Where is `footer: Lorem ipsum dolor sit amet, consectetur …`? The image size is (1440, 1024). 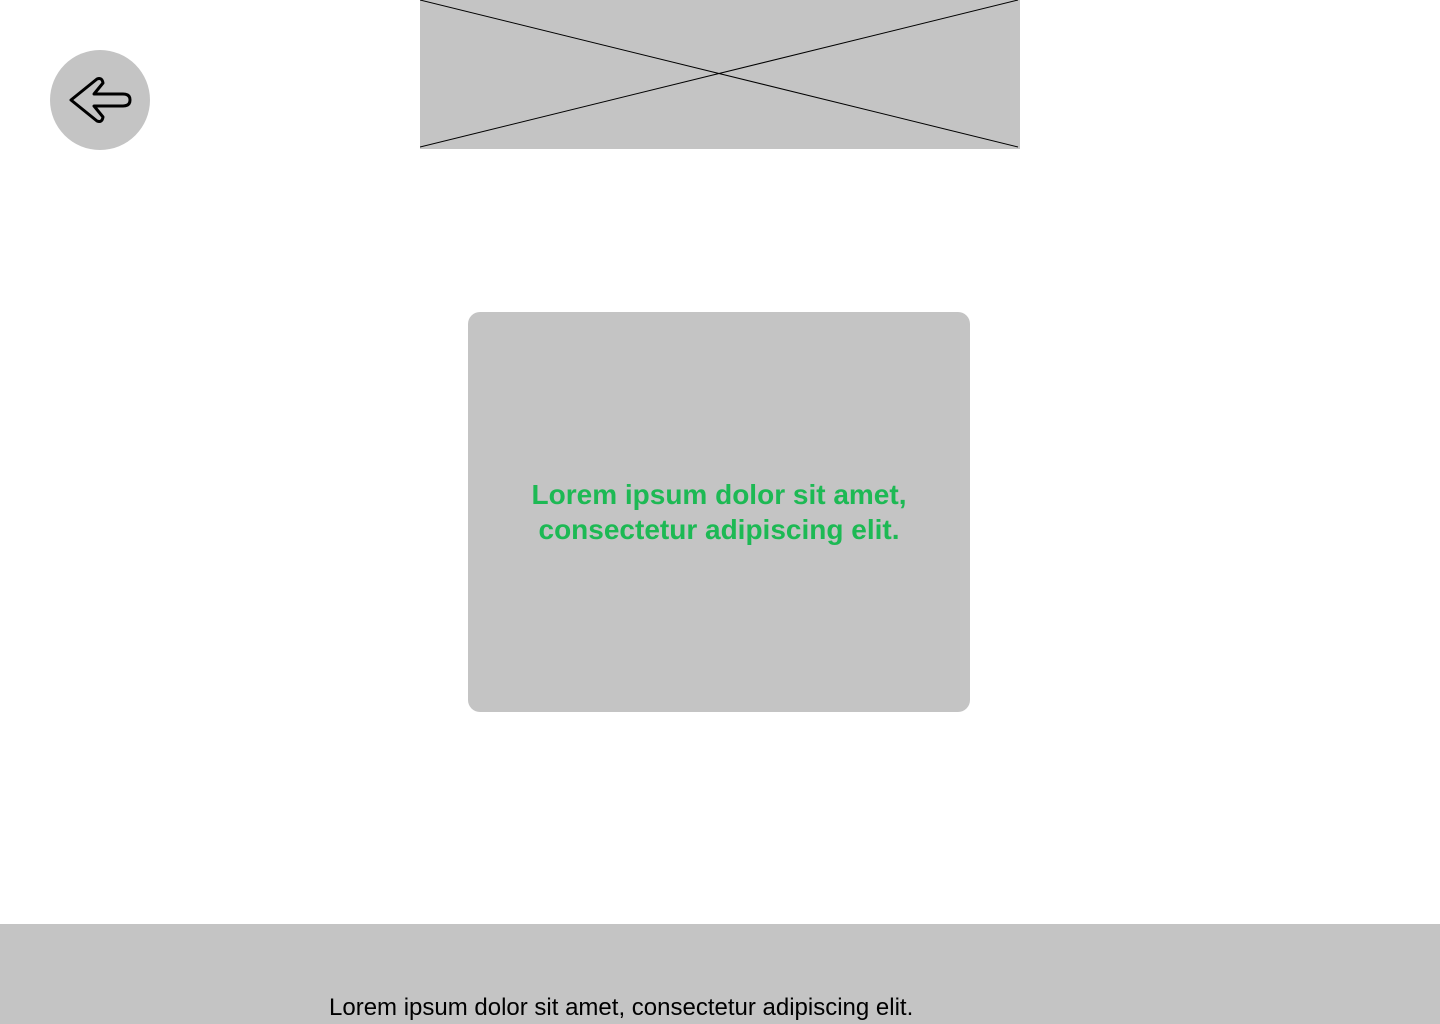 footer: Lorem ipsum dolor sit amet, consectetur … is located at coordinates (720, 974).